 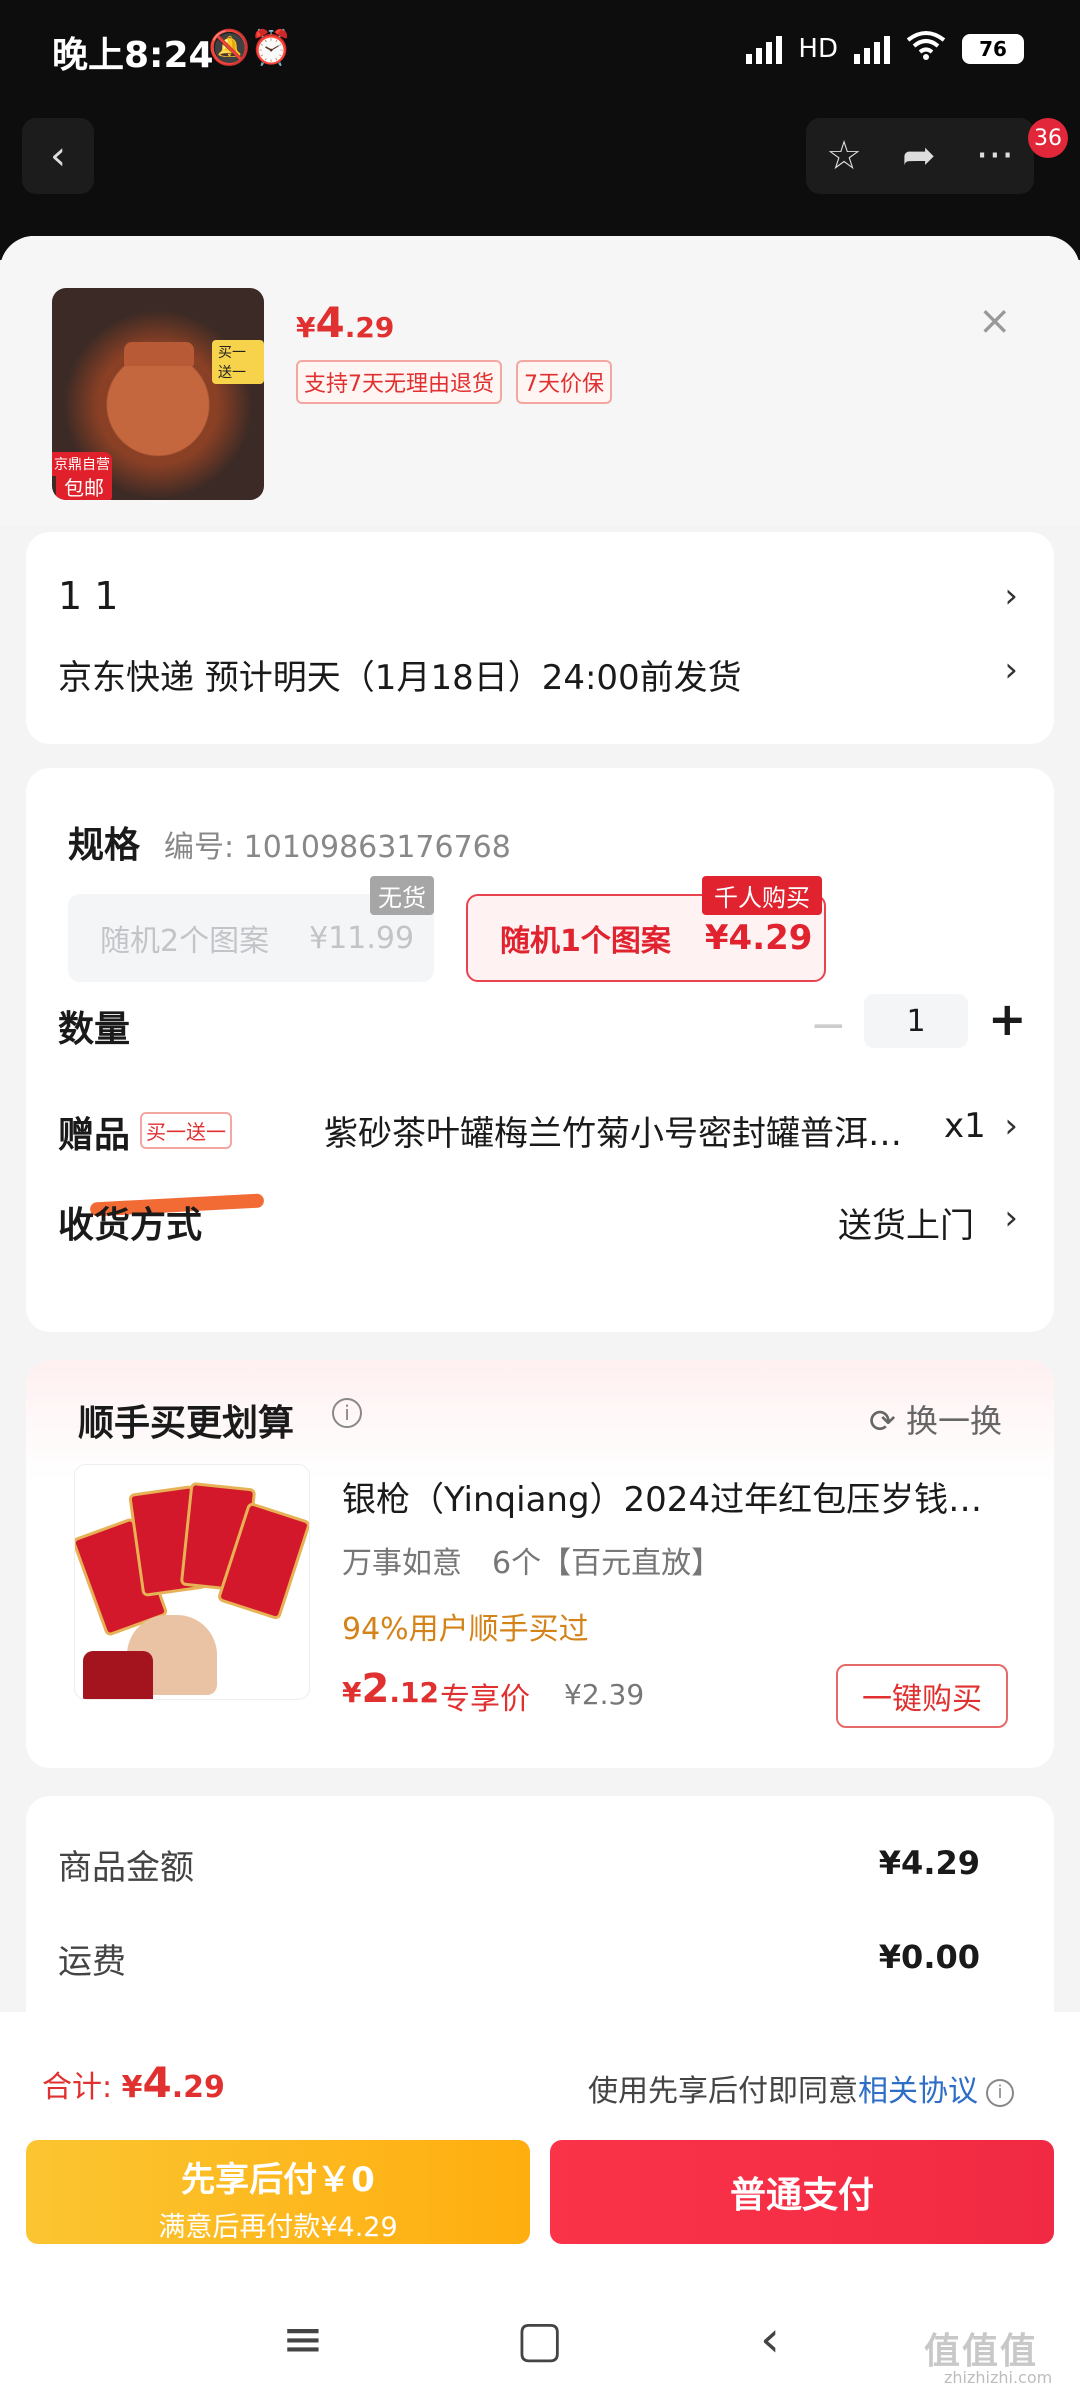 What do you see at coordinates (802, 2192) in the screenshot?
I see `normal-pay-button: 普通支付` at bounding box center [802, 2192].